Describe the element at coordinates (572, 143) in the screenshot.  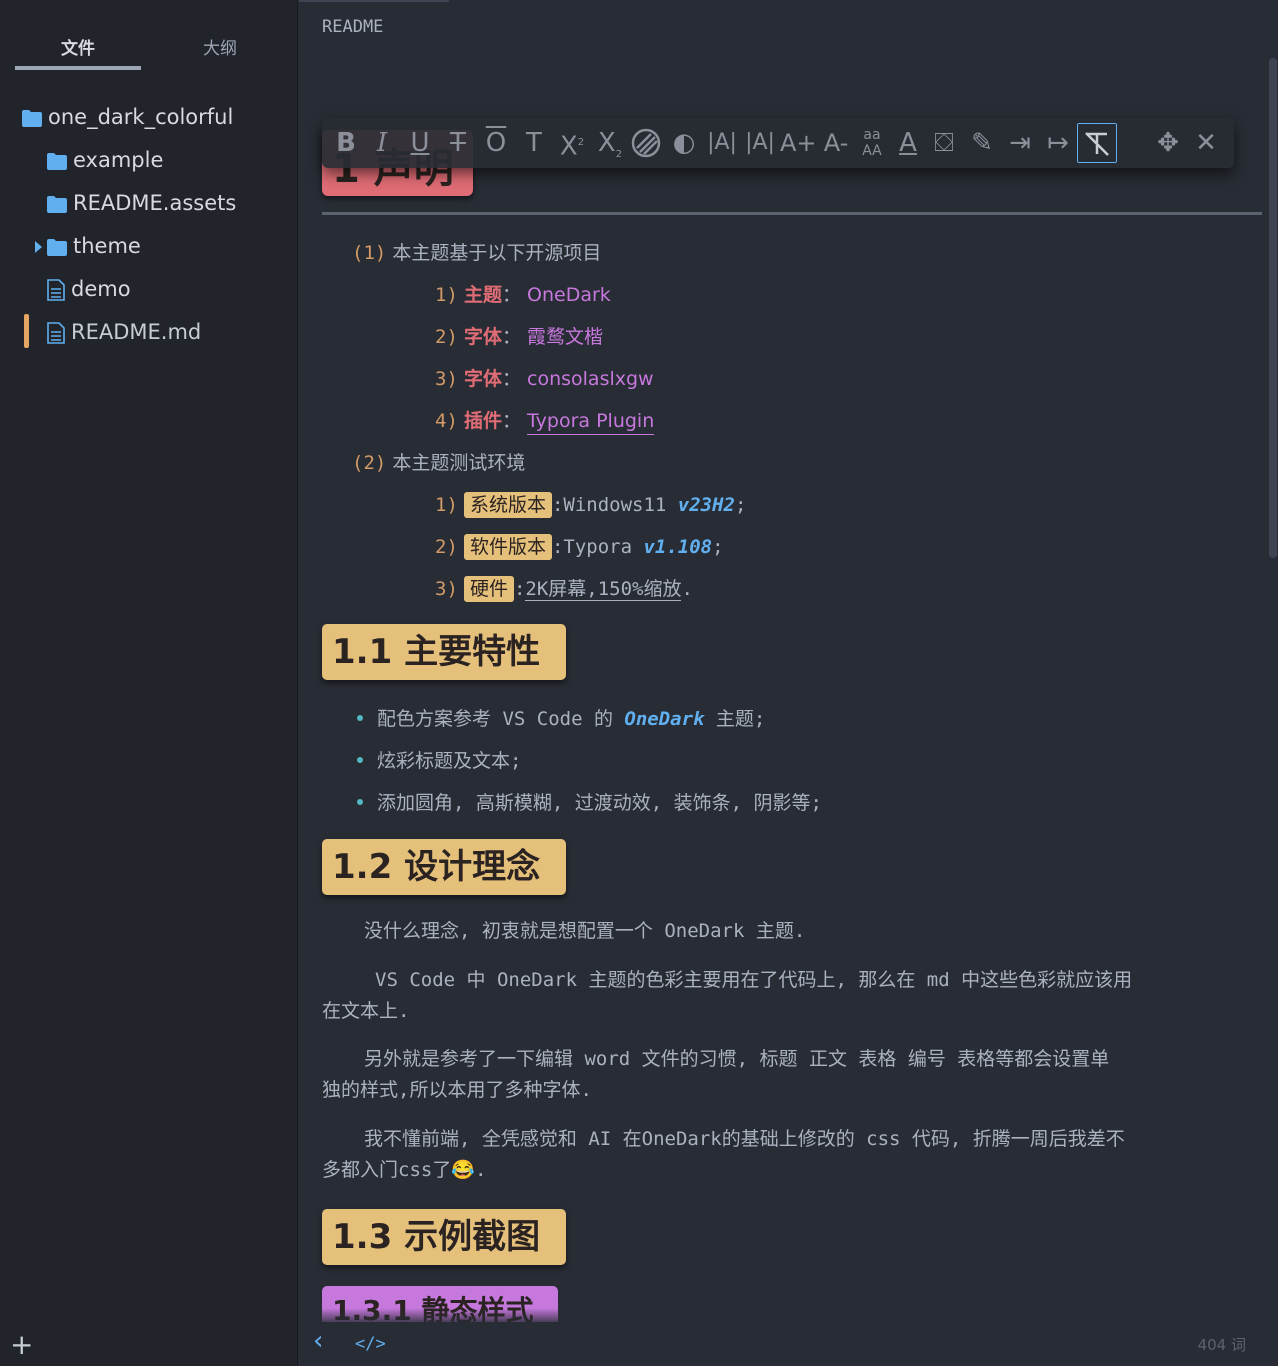
I see `superscript-icon: X2` at that location.